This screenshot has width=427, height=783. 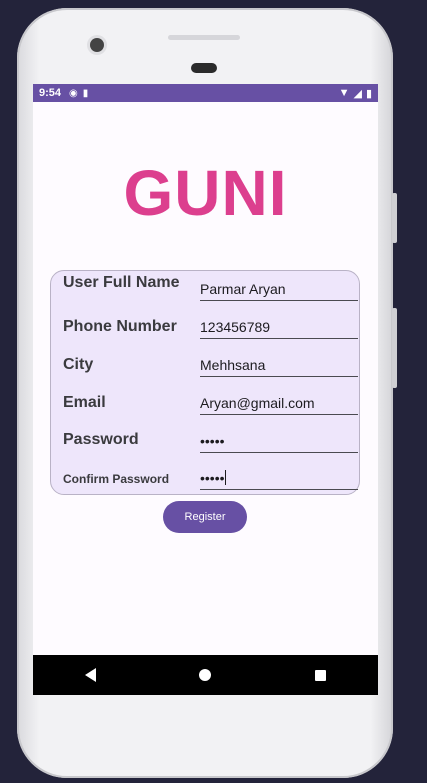 I want to click on phone-field: 123456789, so click(x=279, y=329).